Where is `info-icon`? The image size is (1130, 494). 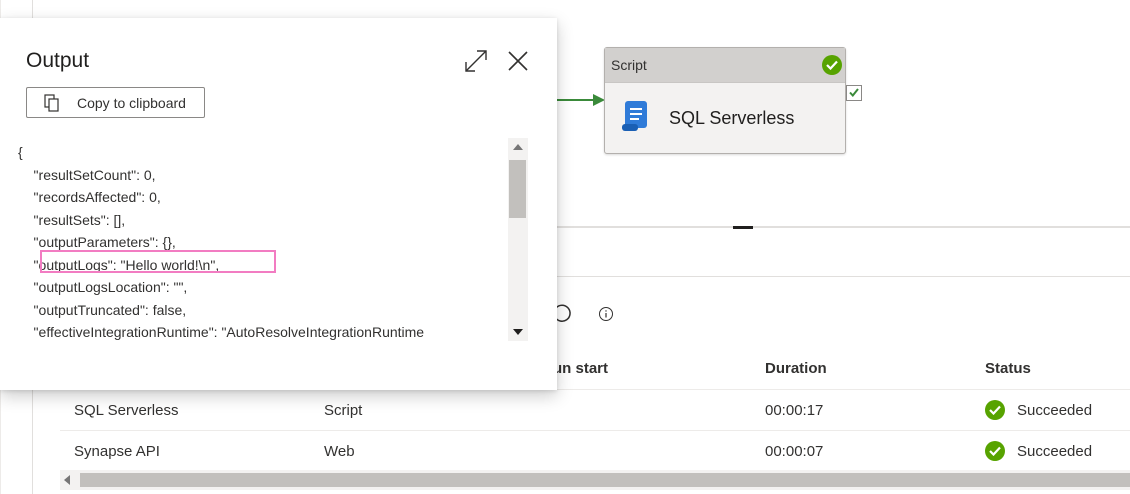 info-icon is located at coordinates (606, 316).